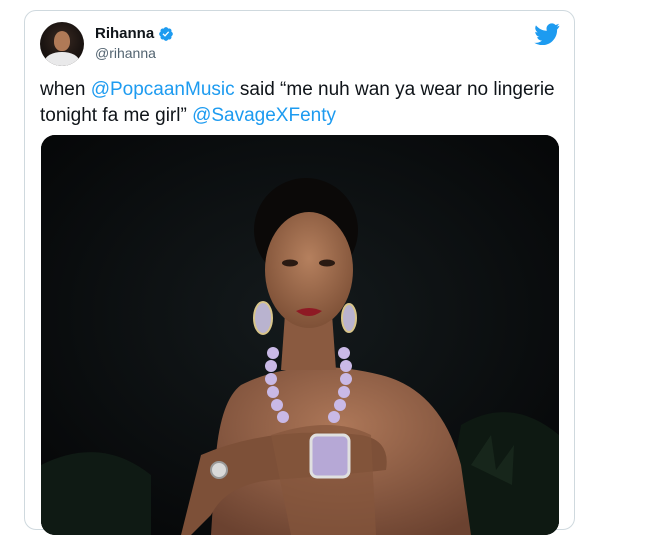 Image resolution: width=663 pixels, height=535 pixels. What do you see at coordinates (62, 59) in the screenshot?
I see `avatar-shoulders` at bounding box center [62, 59].